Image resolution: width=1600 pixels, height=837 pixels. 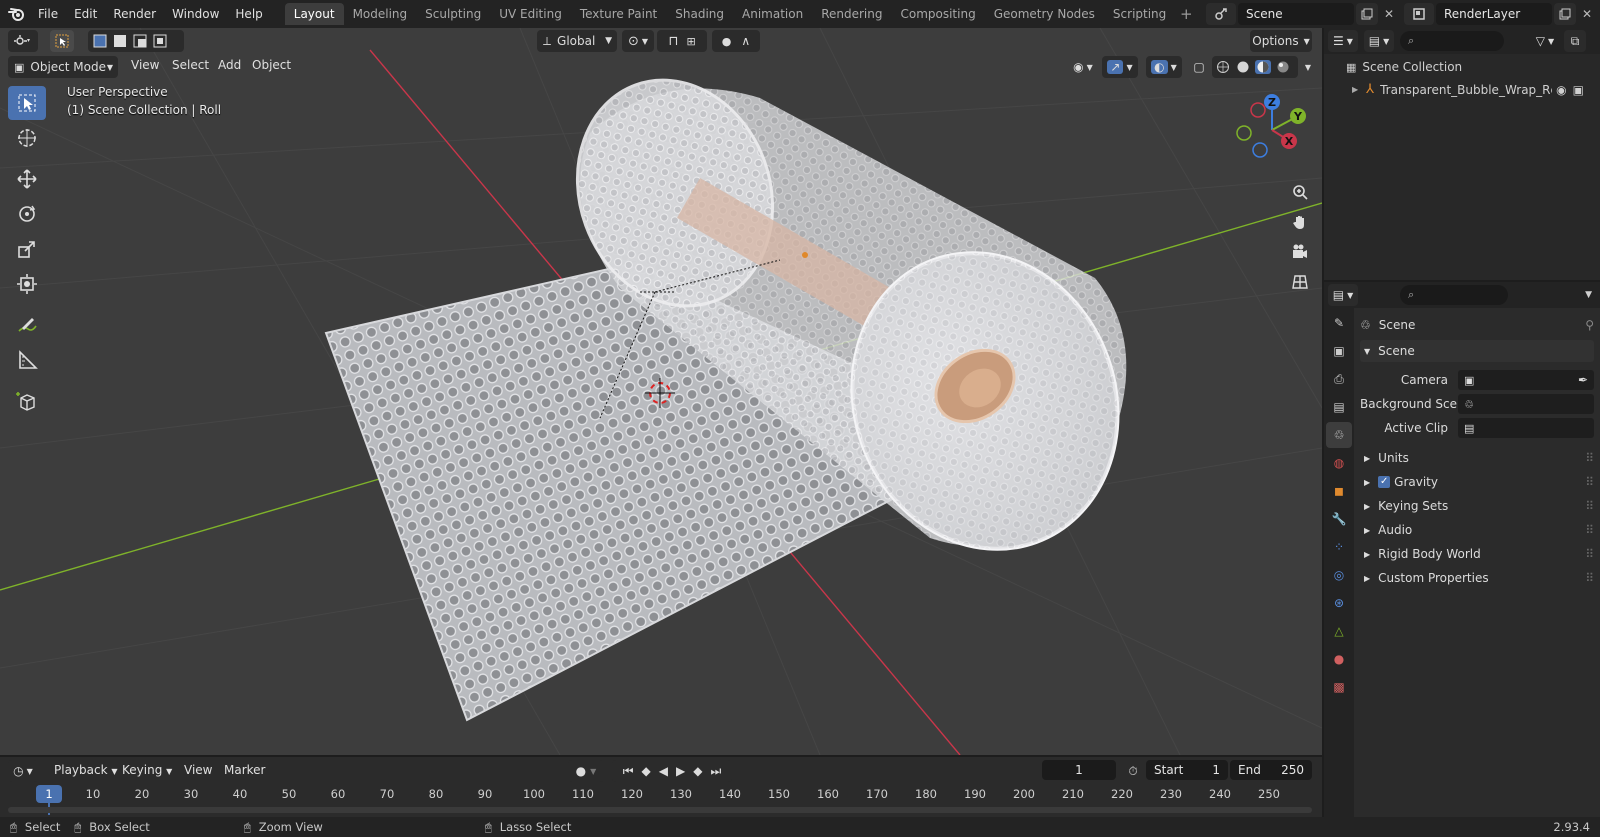 What do you see at coordinates (586, 771) in the screenshot?
I see `auto-keying-toggle: ● ▼` at bounding box center [586, 771].